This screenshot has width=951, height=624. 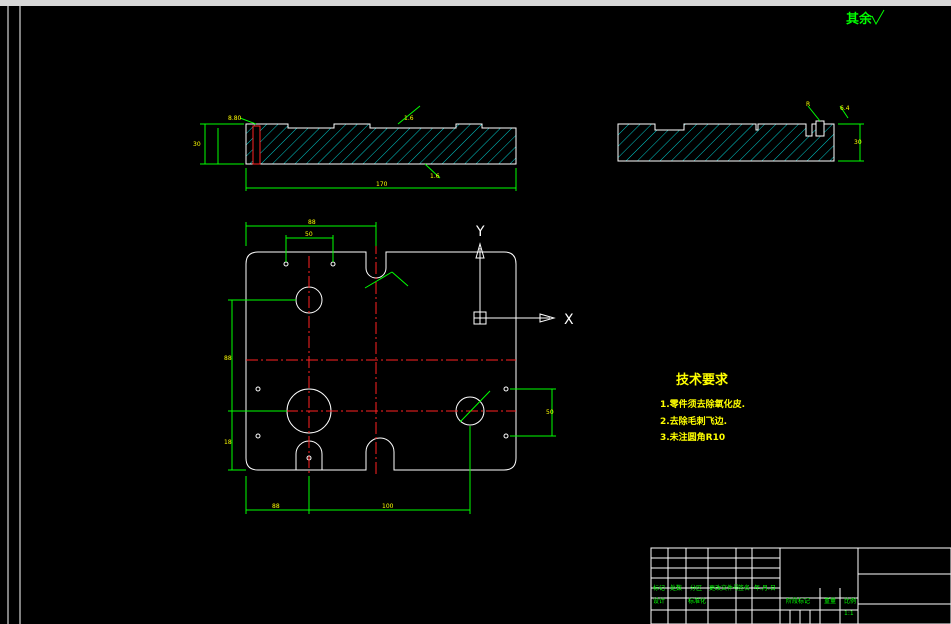 I want to click on dim-plan-bottom-right: 100, so click(x=388, y=506).